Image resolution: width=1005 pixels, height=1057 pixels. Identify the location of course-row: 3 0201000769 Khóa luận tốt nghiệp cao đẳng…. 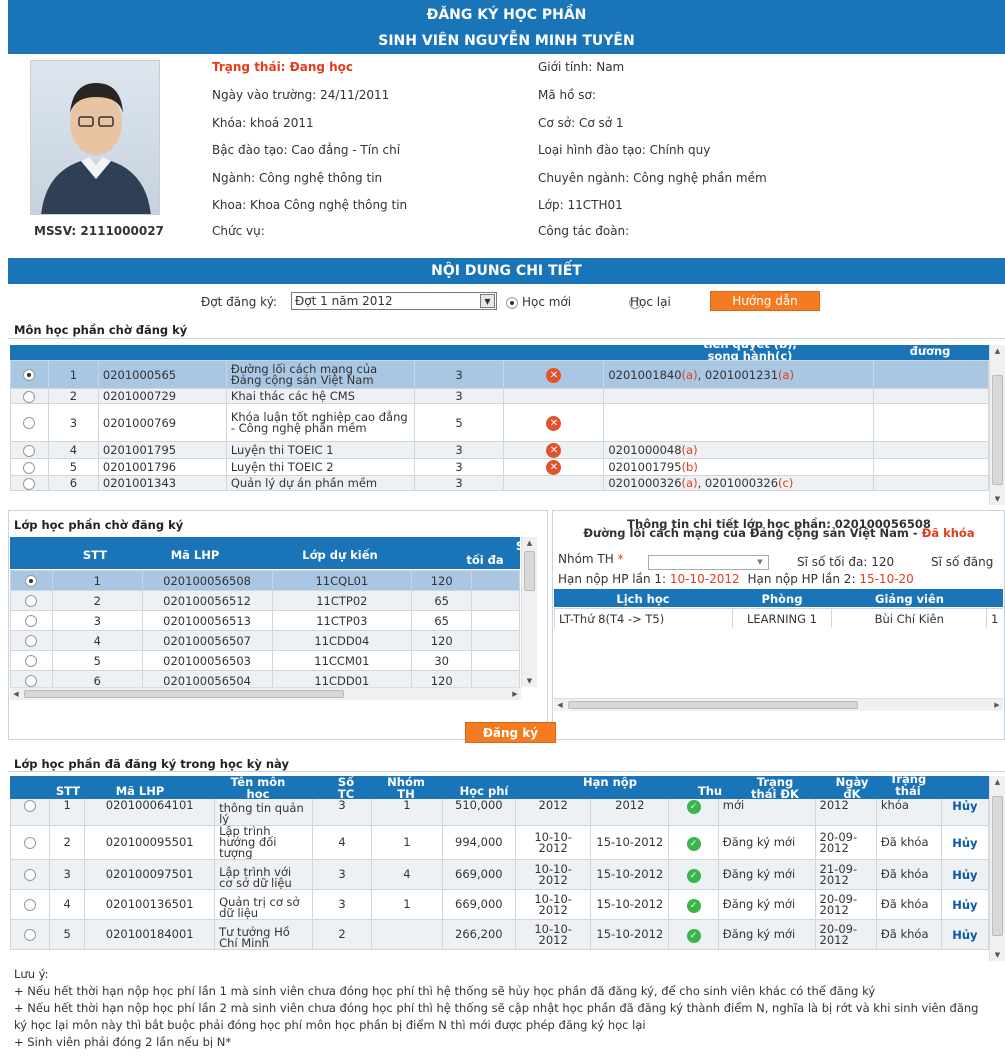
(499, 422).